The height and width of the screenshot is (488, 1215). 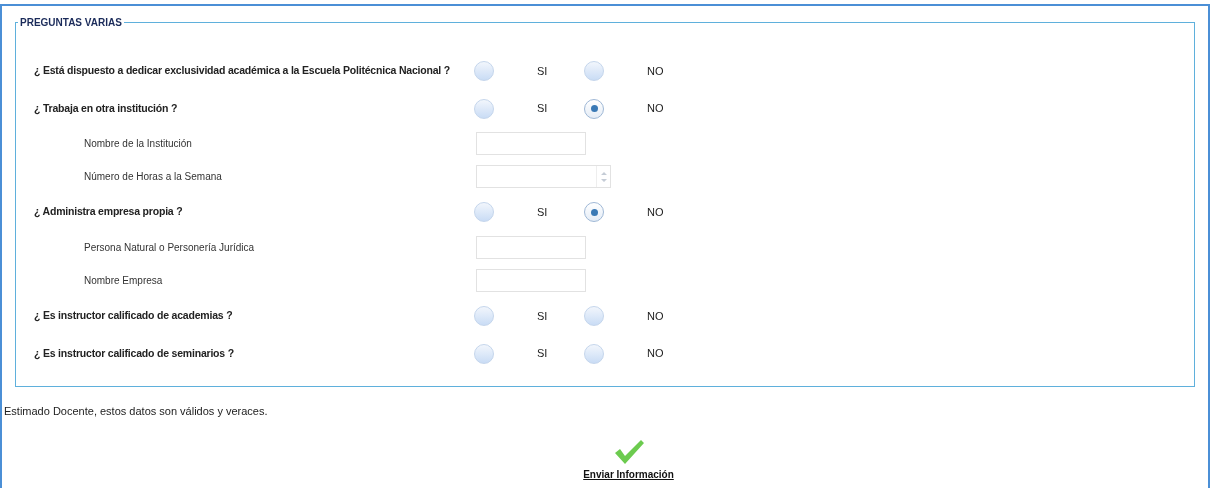 I want to click on question-label: ¿ Está dispuesto a dedicar exclusividad académica a la Escuela Politécnica Nacional ?, so click(x=242, y=70).